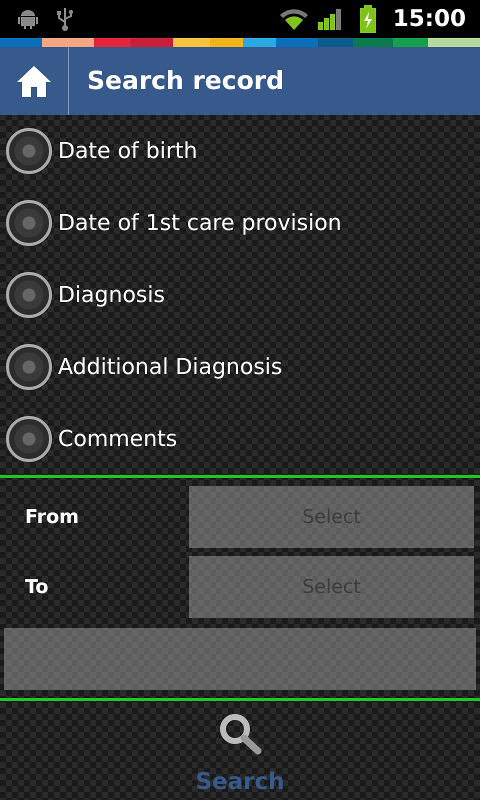 Image resolution: width=480 pixels, height=800 pixels. I want to click on usb-icon, so click(65, 19).